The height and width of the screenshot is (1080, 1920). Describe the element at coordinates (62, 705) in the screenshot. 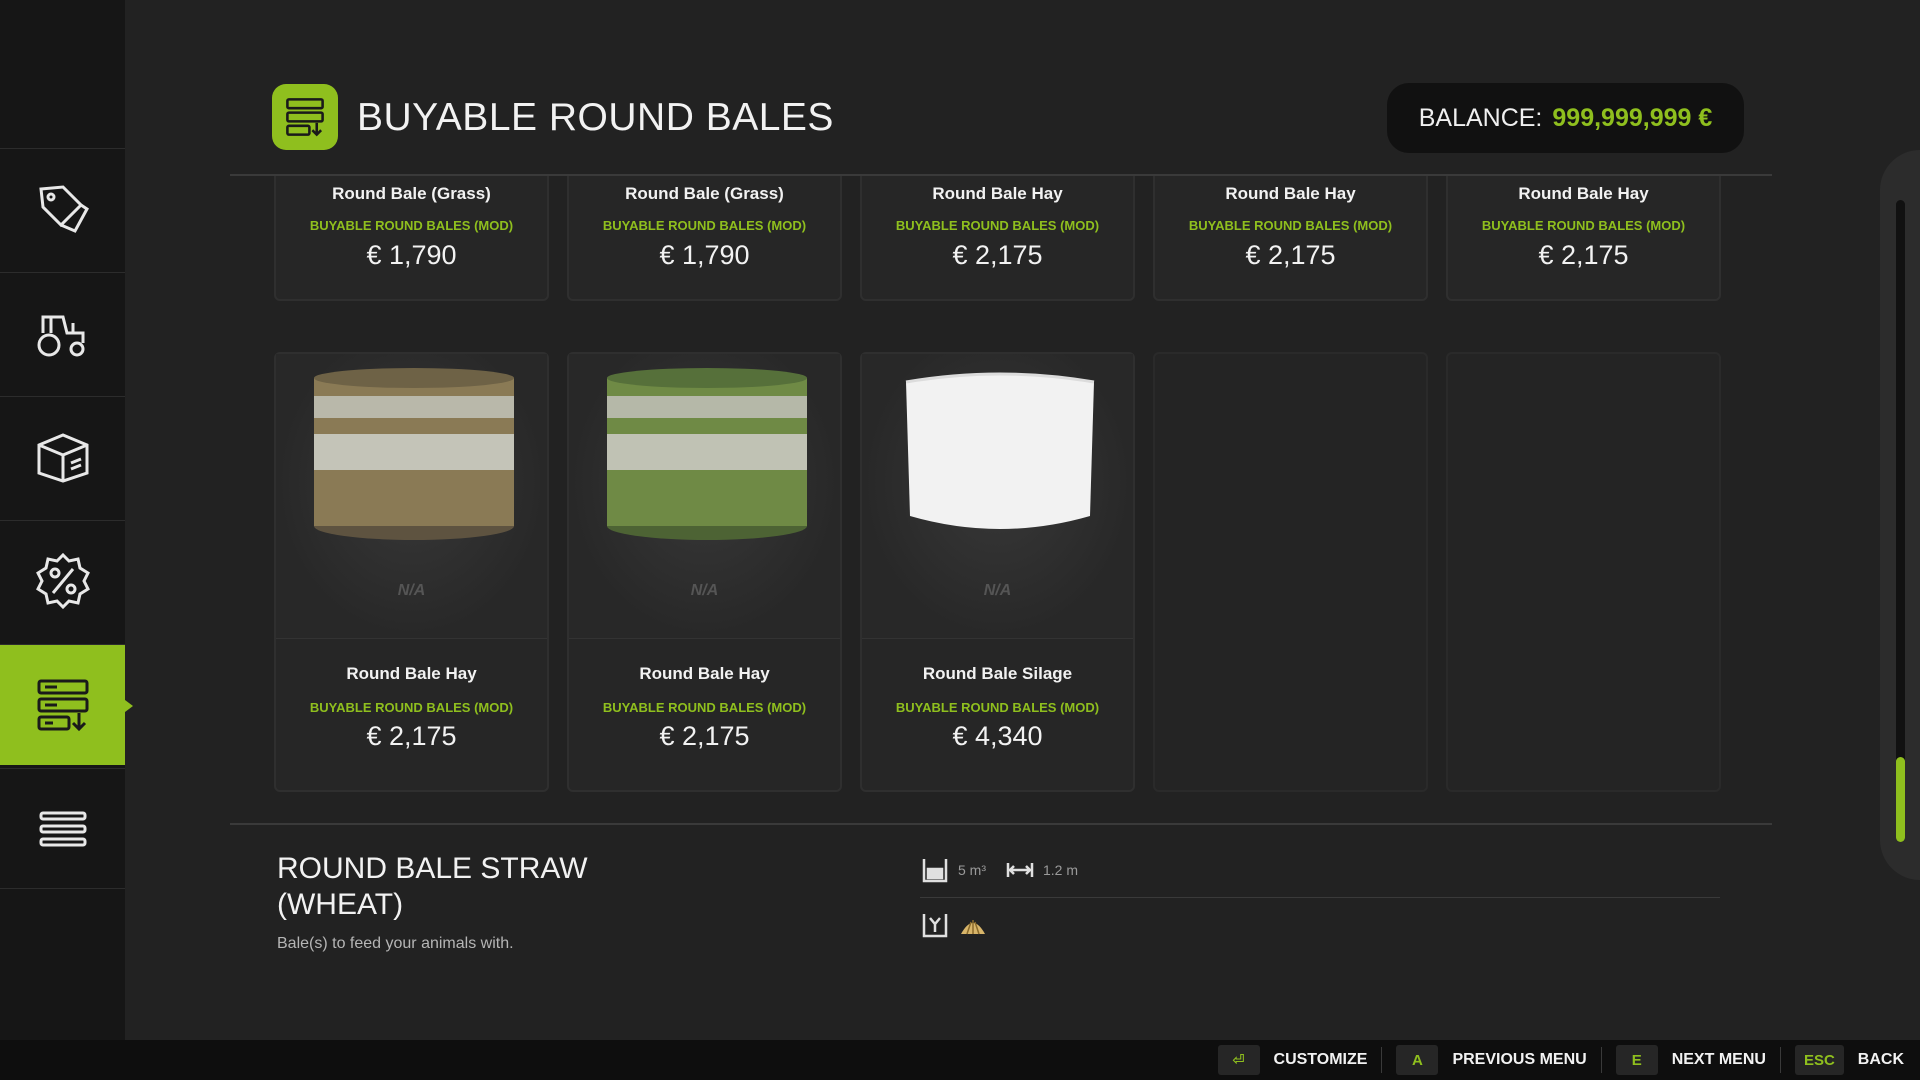

I see `bale-shop-icon` at that location.